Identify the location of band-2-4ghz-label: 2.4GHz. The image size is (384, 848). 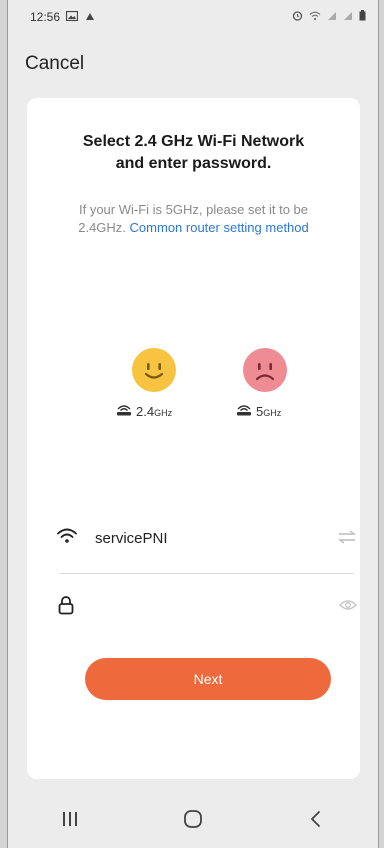
(144, 411).